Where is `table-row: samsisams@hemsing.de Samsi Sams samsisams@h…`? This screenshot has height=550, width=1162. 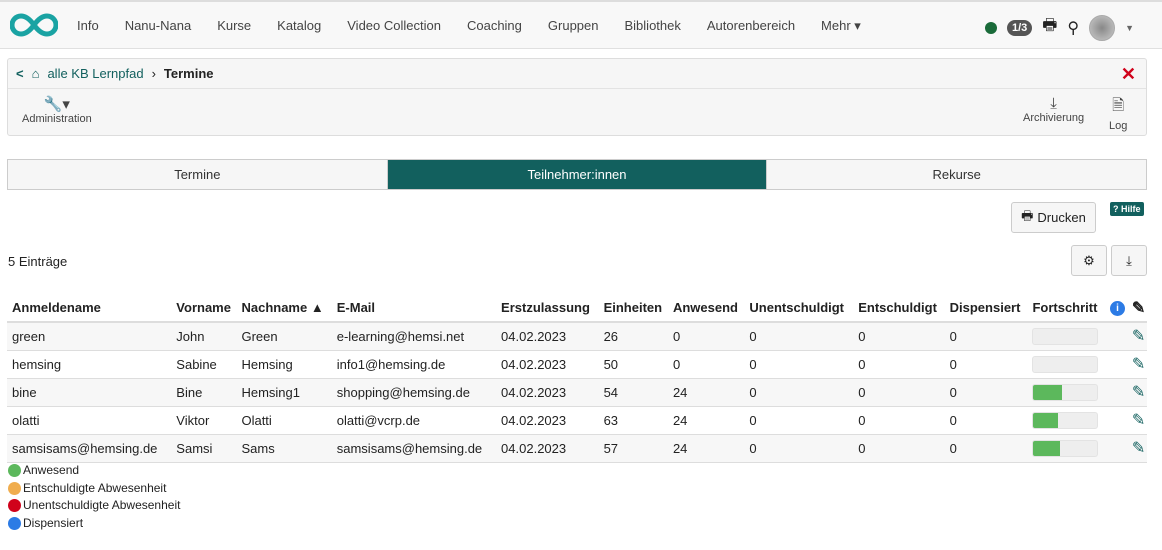
table-row: samsisams@hemsing.de Samsi Sams samsisams@h… is located at coordinates (577, 448).